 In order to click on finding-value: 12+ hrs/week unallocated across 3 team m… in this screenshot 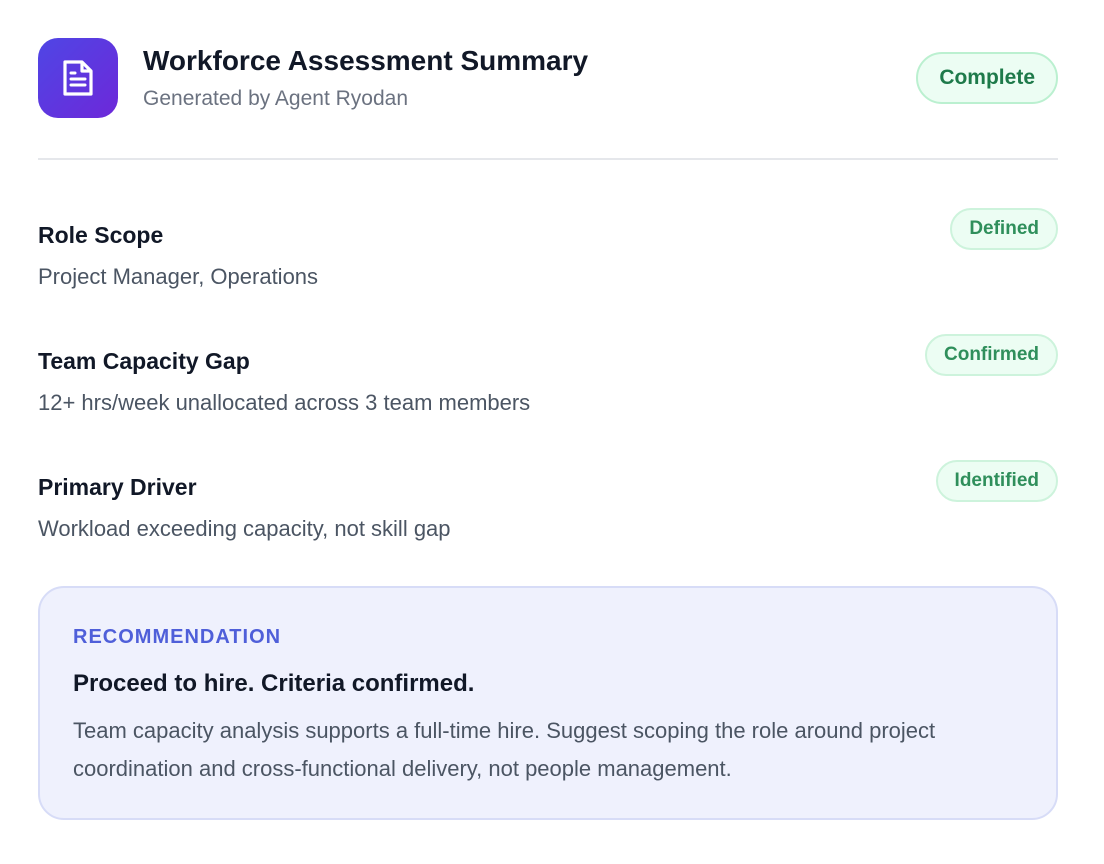, I will do `click(284, 402)`.